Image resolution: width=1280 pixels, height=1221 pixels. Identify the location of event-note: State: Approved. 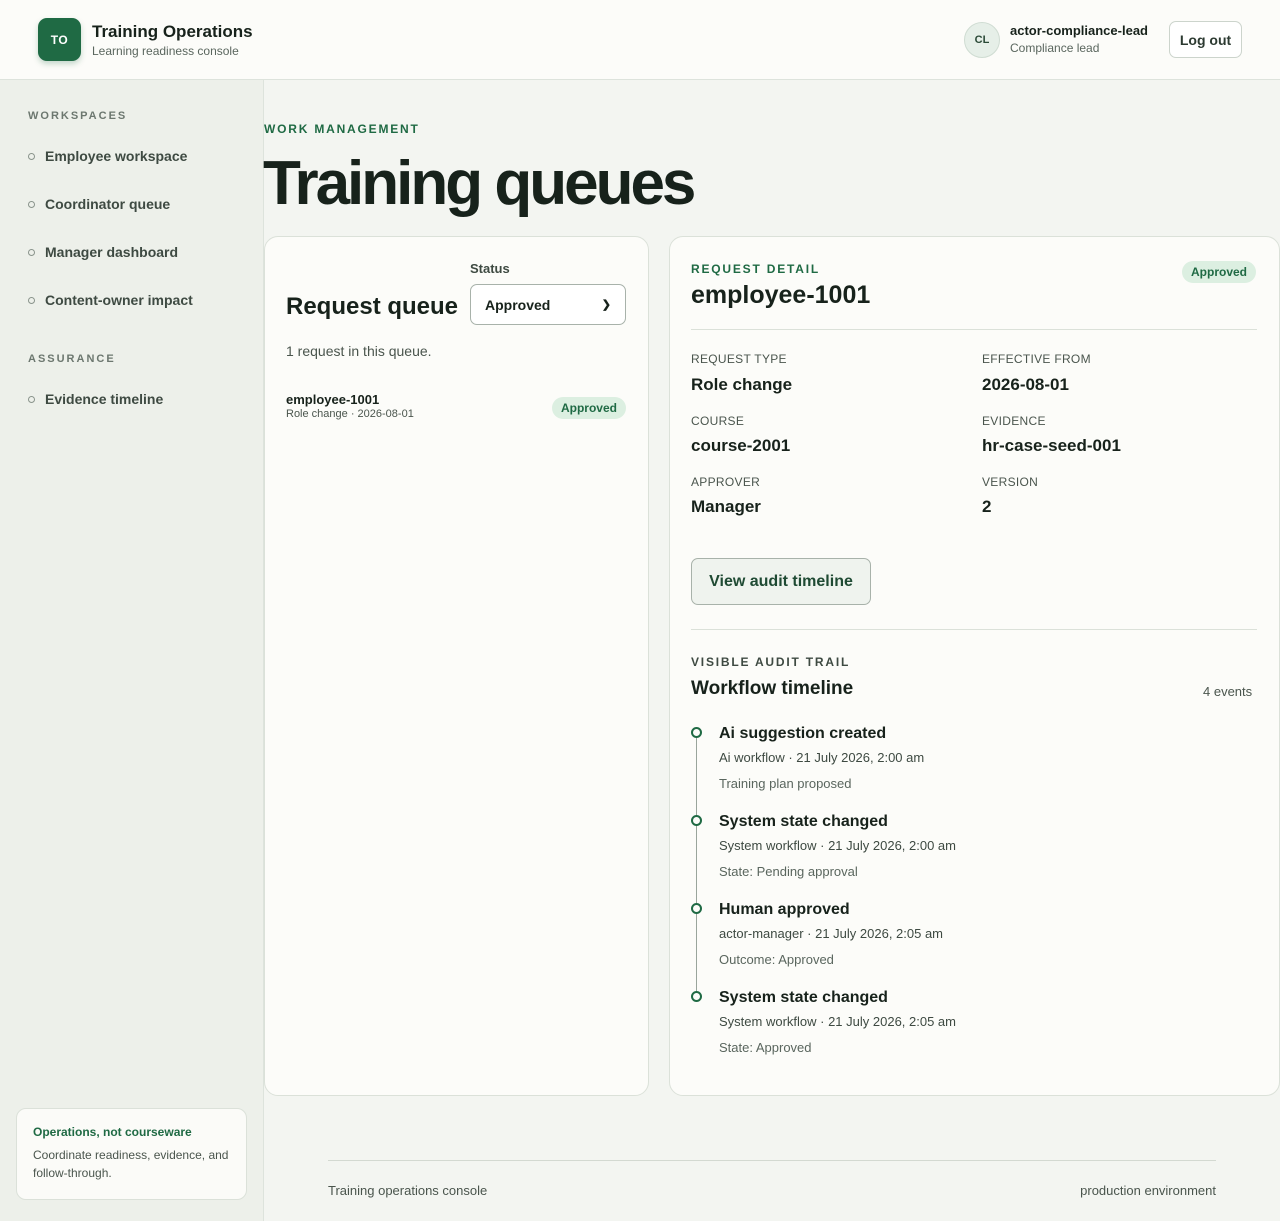
(765, 1047).